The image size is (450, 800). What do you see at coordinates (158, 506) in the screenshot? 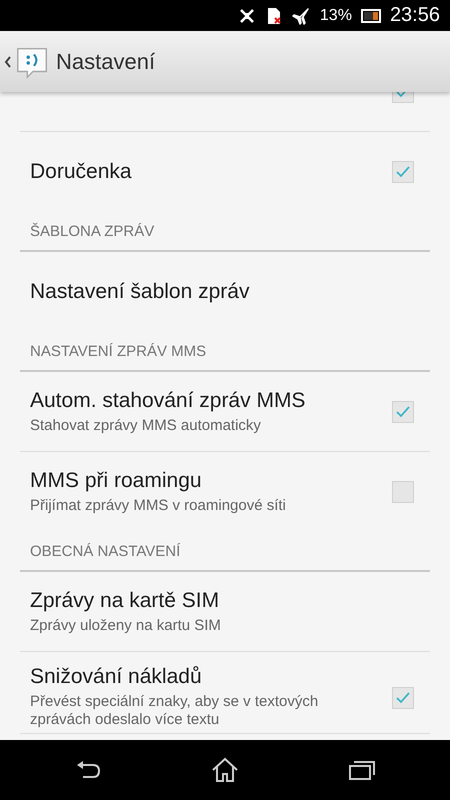
I see `setting-description: Přijímat zprávy MMS v roamingové síti` at bounding box center [158, 506].